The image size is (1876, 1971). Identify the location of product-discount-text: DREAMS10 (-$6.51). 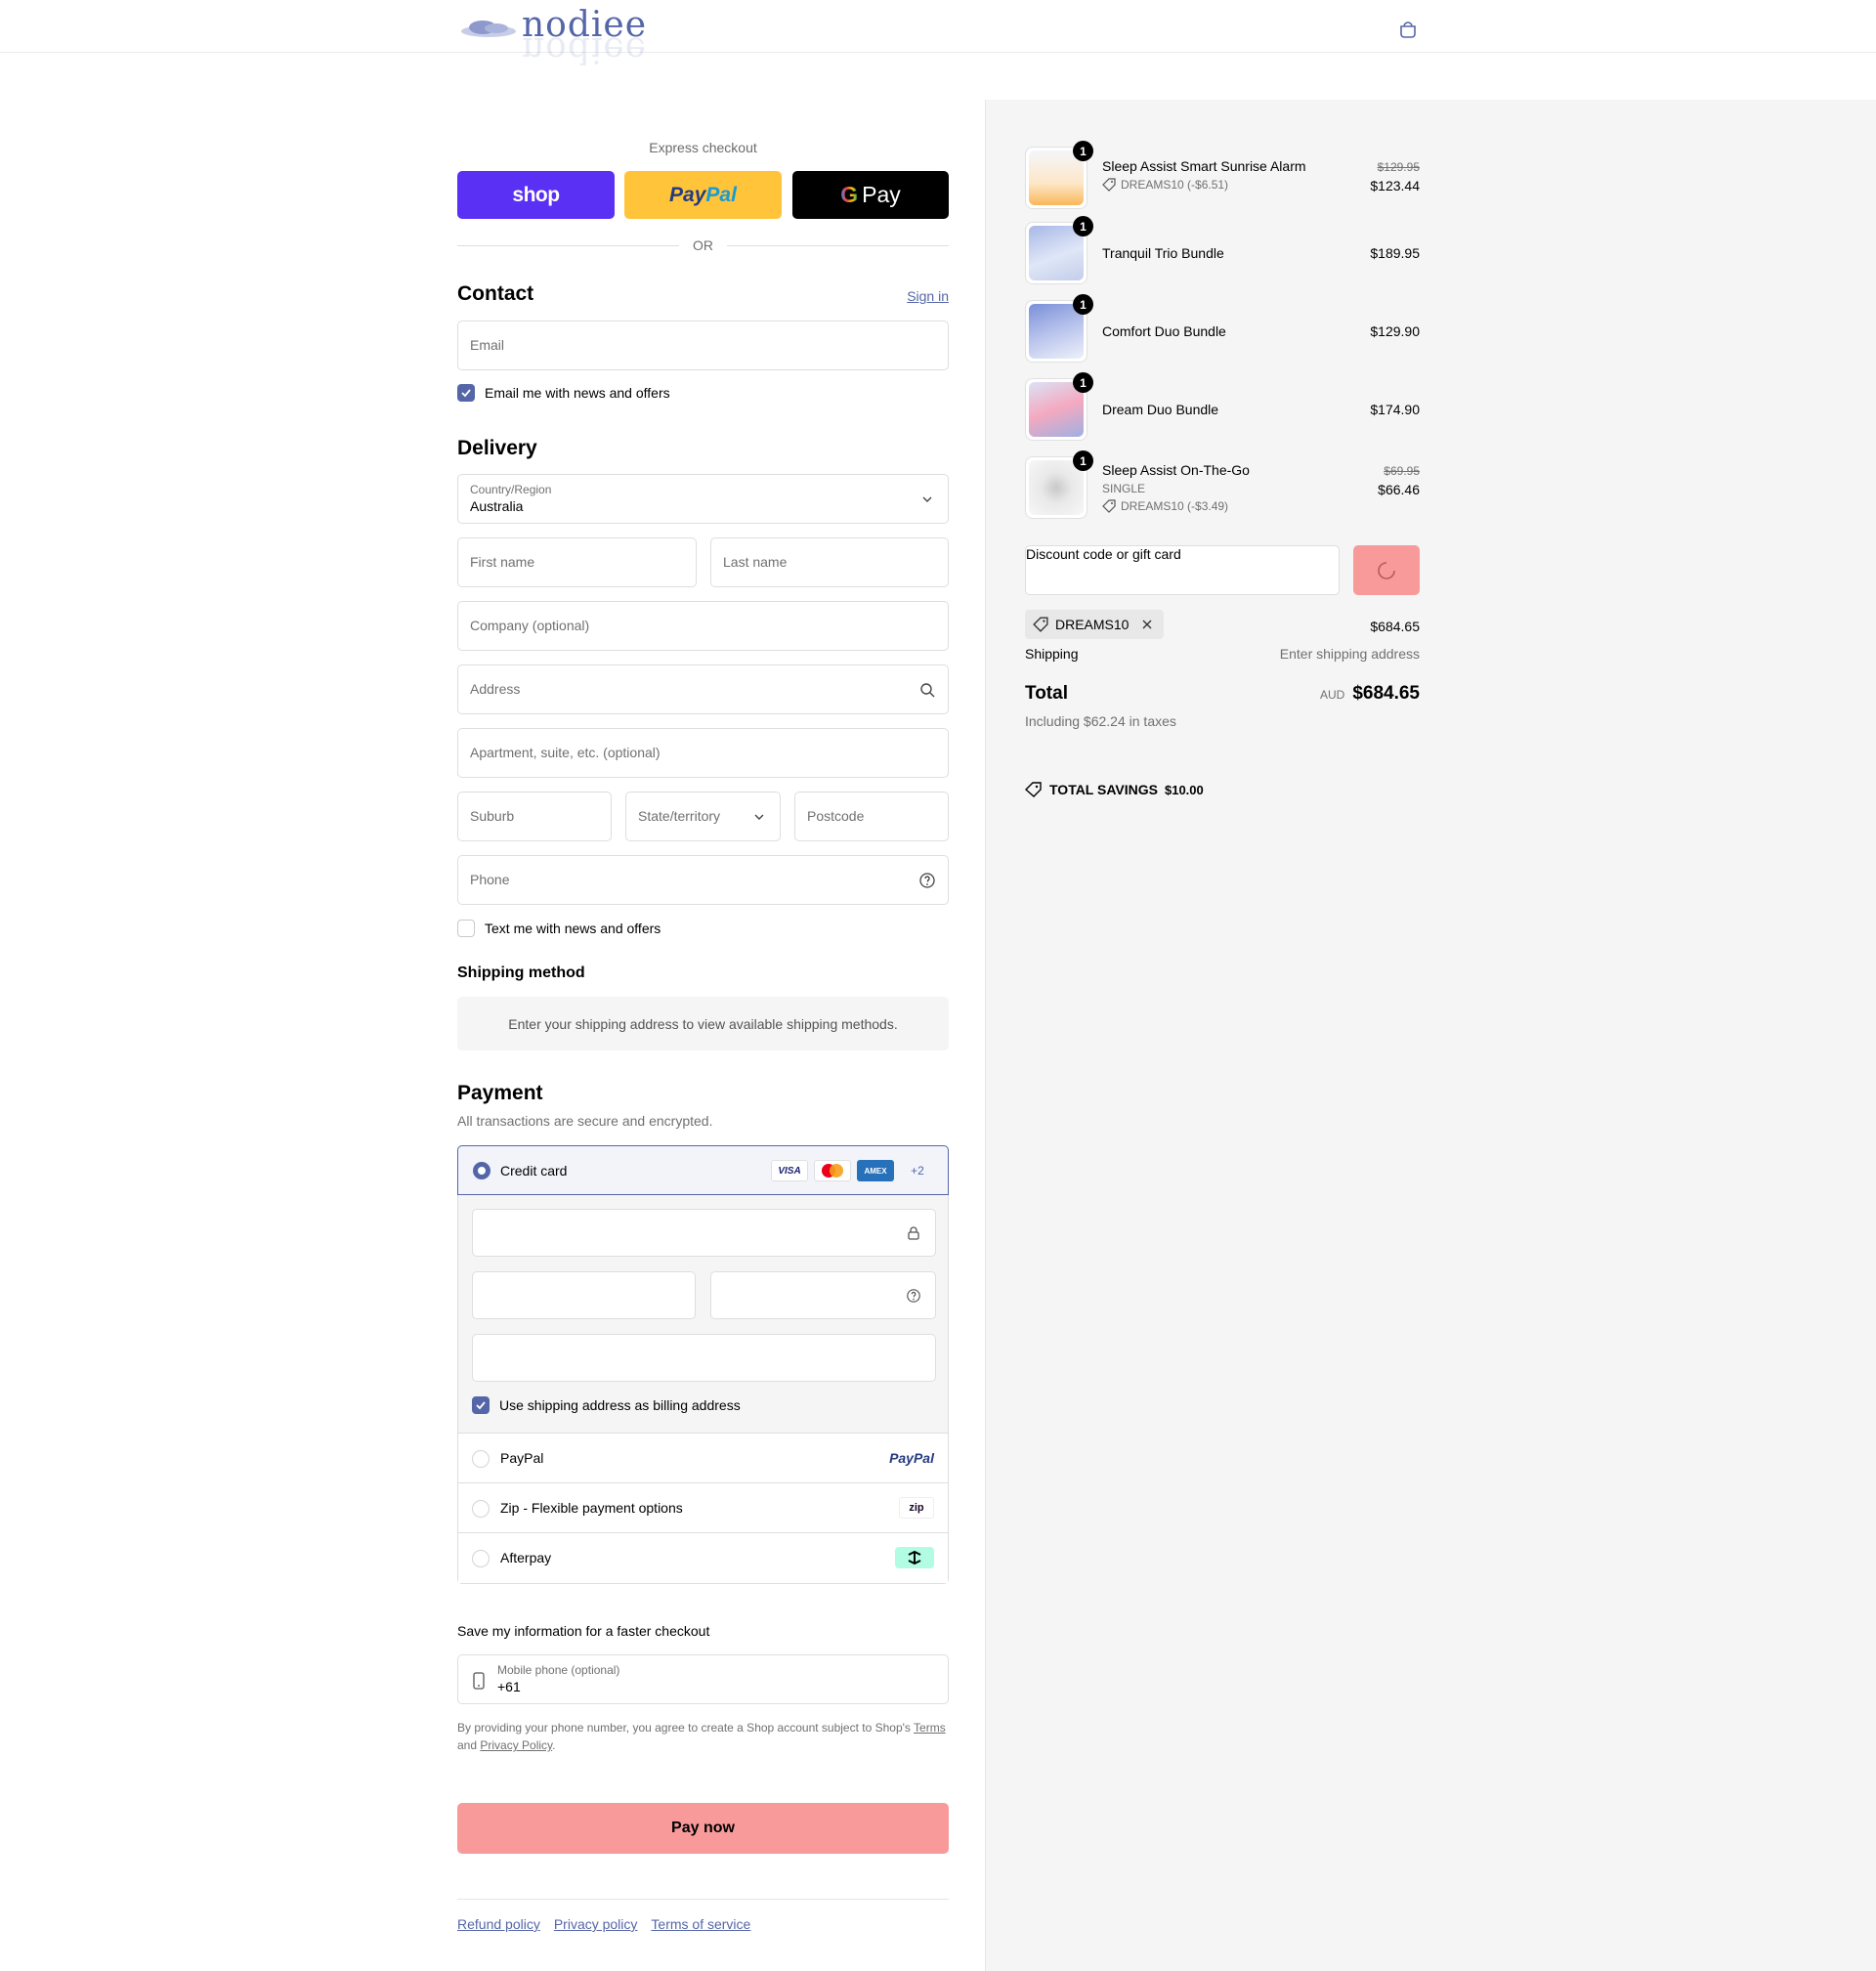
(1175, 185).